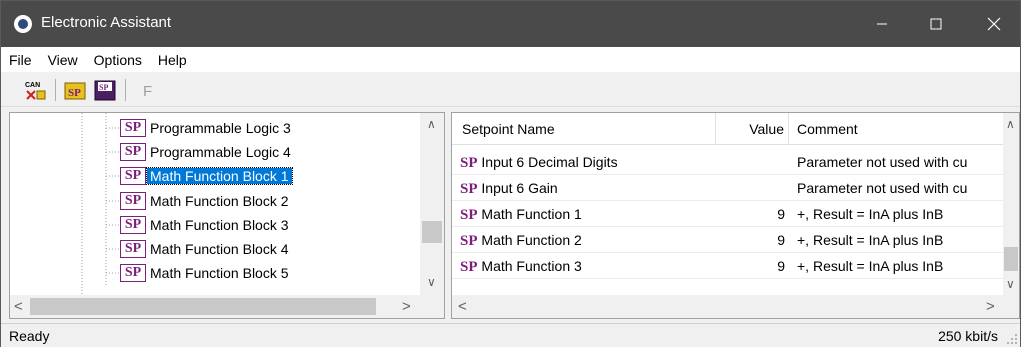  What do you see at coordinates (1011, 204) in the screenshot?
I see `grid-vertical-scrollbar: ∧ ∨` at bounding box center [1011, 204].